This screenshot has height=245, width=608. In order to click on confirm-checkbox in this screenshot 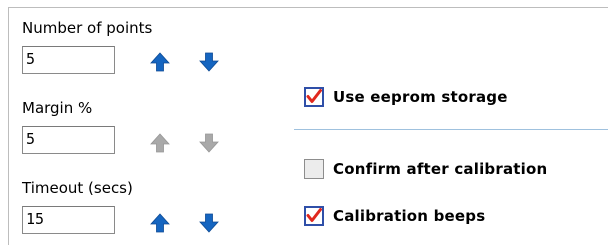, I will do `click(314, 169)`.